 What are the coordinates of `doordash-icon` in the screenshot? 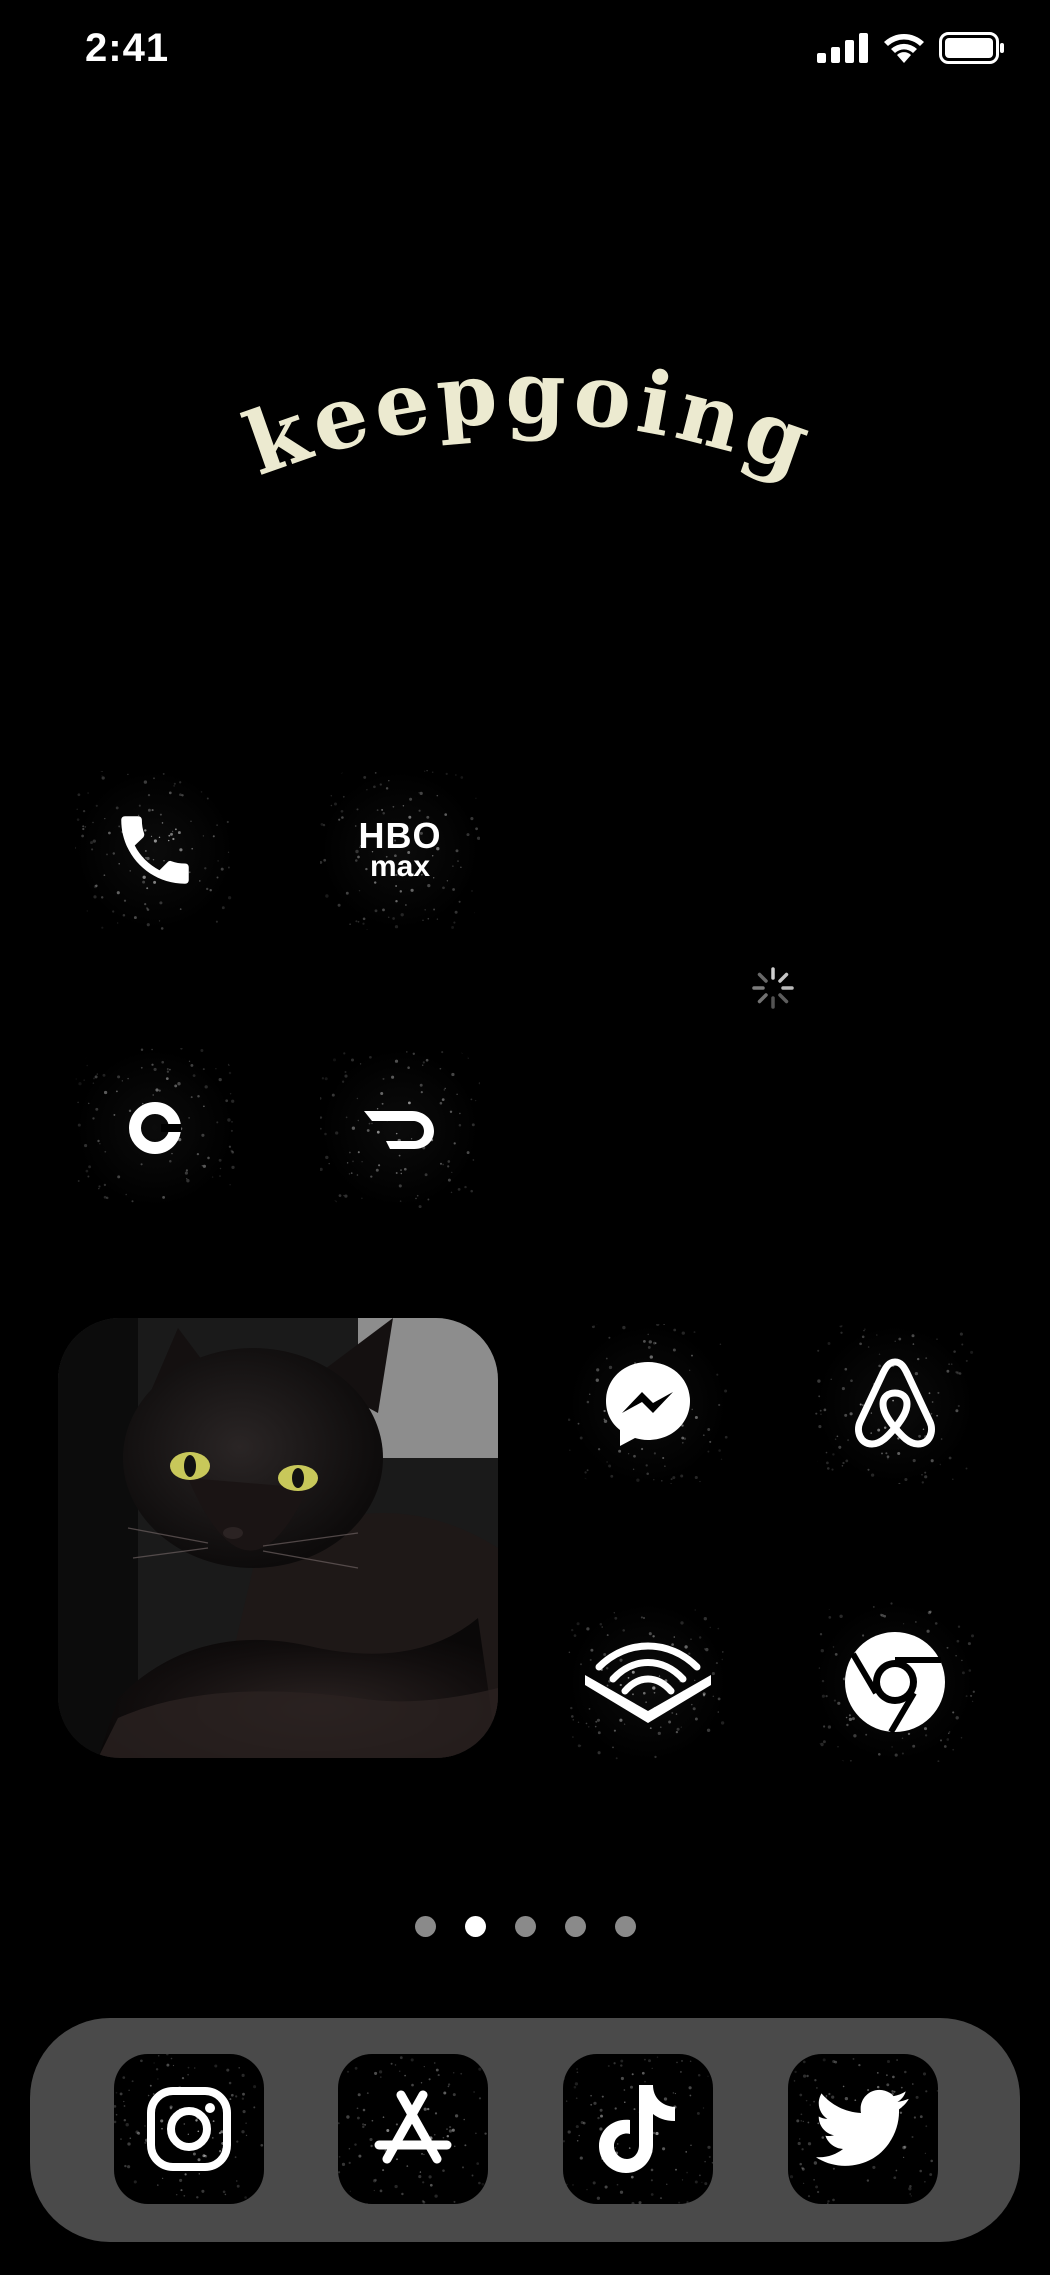 It's located at (399, 1130).